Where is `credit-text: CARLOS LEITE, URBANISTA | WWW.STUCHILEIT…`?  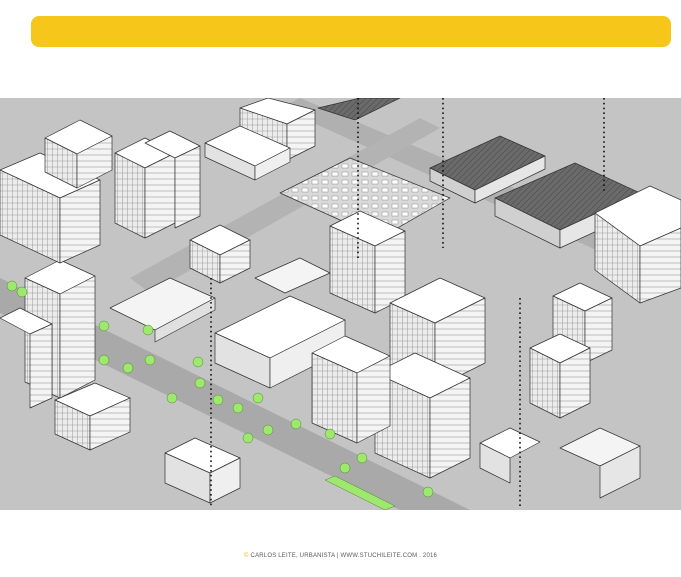 credit-text: CARLOS LEITE, URBANISTA | WWW.STUCHILEIT… is located at coordinates (344, 556).